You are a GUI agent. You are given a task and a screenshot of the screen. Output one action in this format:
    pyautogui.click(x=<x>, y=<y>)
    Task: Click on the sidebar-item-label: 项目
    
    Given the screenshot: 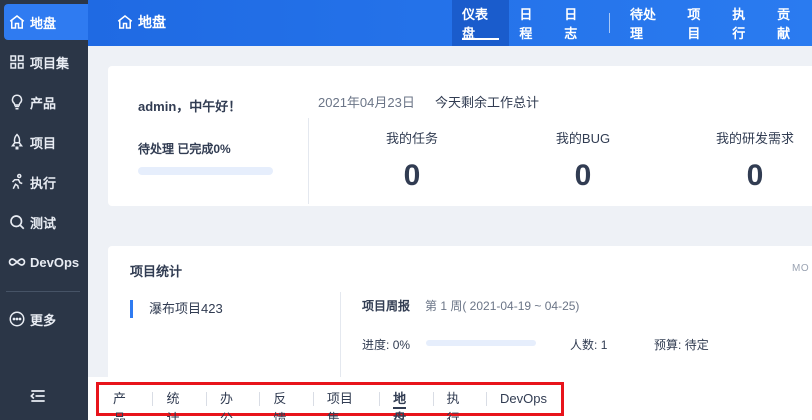 What is the action you would take?
    pyautogui.click(x=43, y=143)
    